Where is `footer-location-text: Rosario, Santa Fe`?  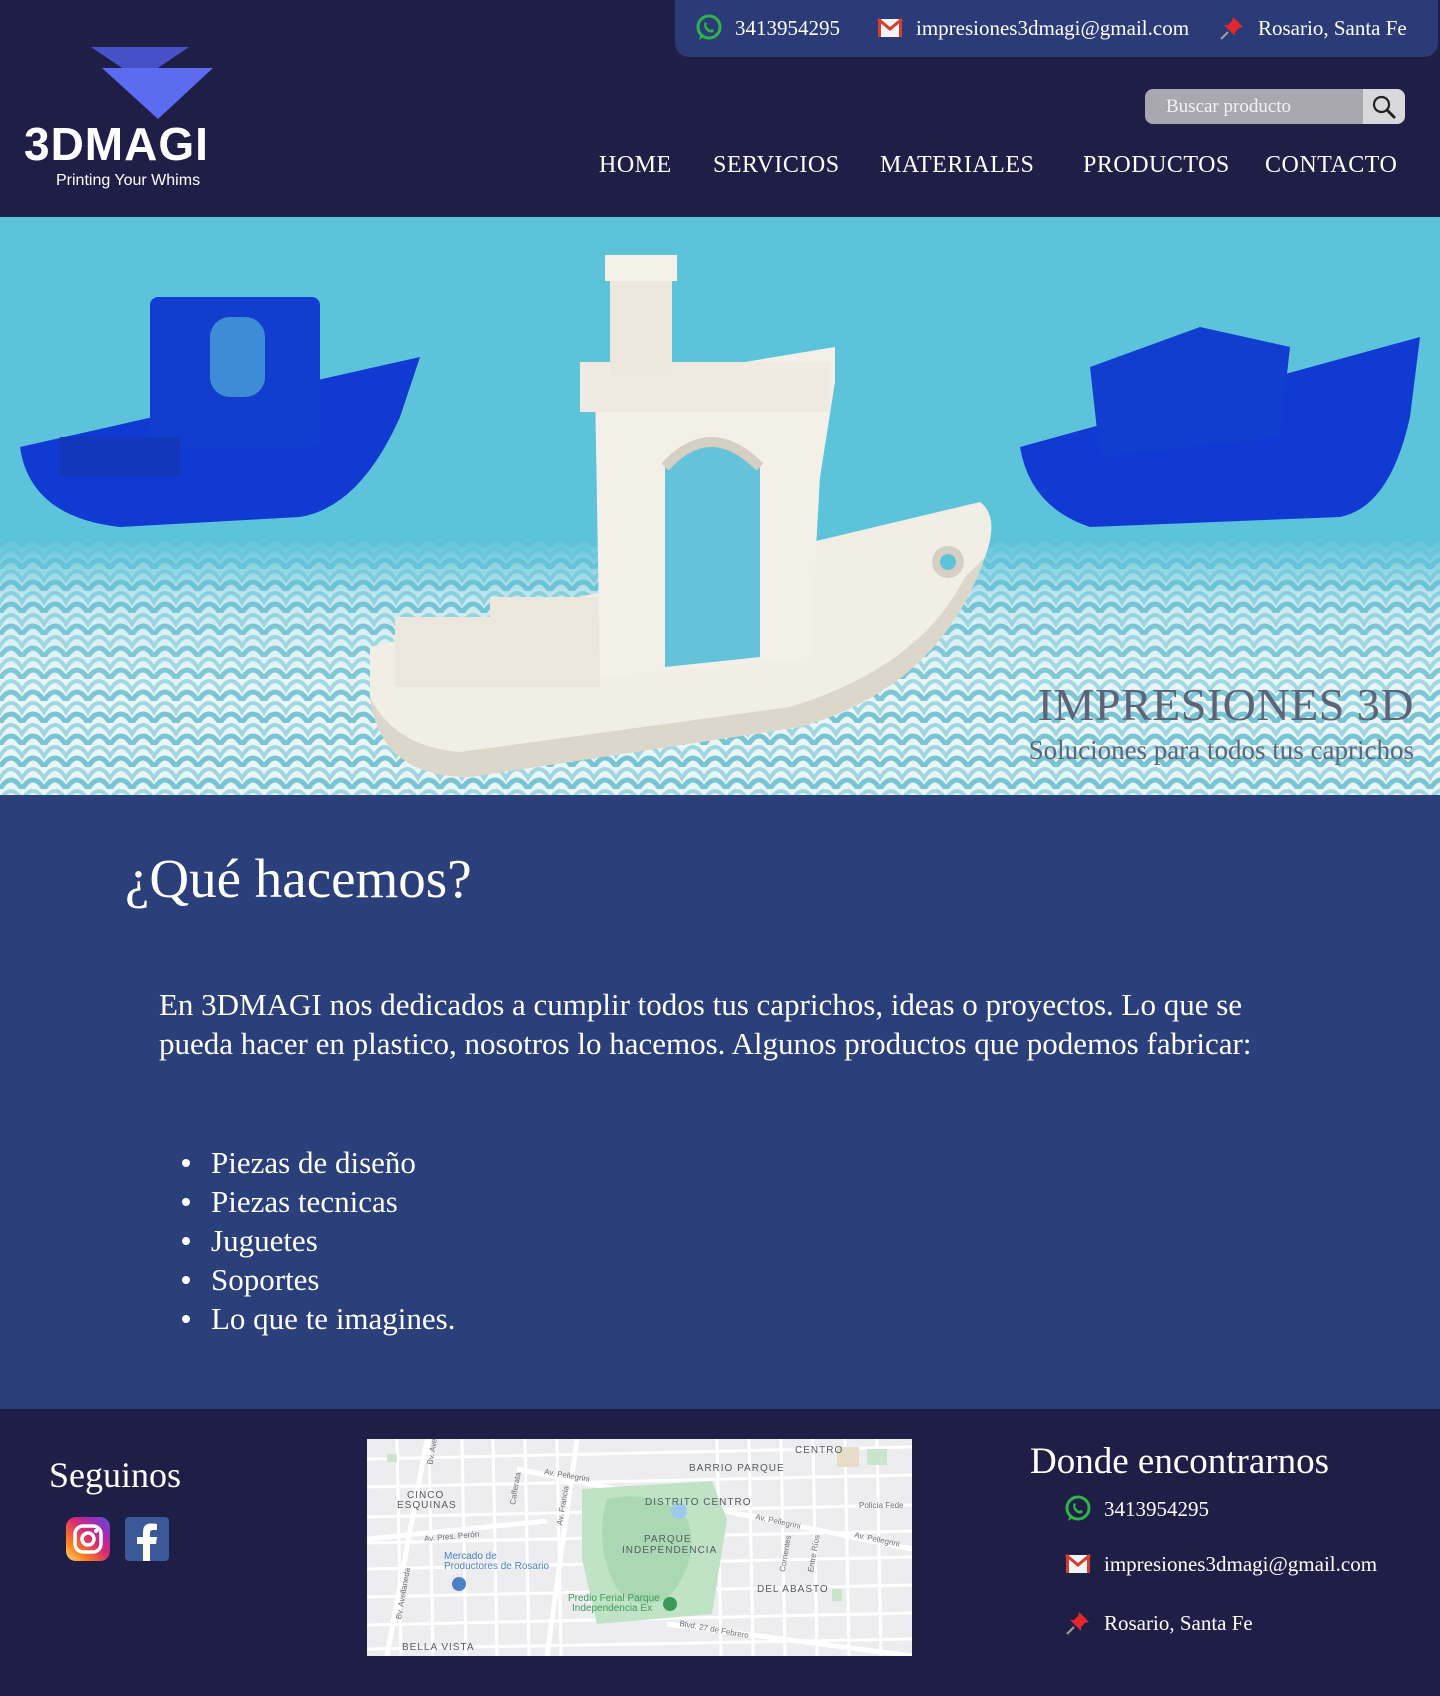 footer-location-text: Rosario, Santa Fe is located at coordinates (1178, 1622).